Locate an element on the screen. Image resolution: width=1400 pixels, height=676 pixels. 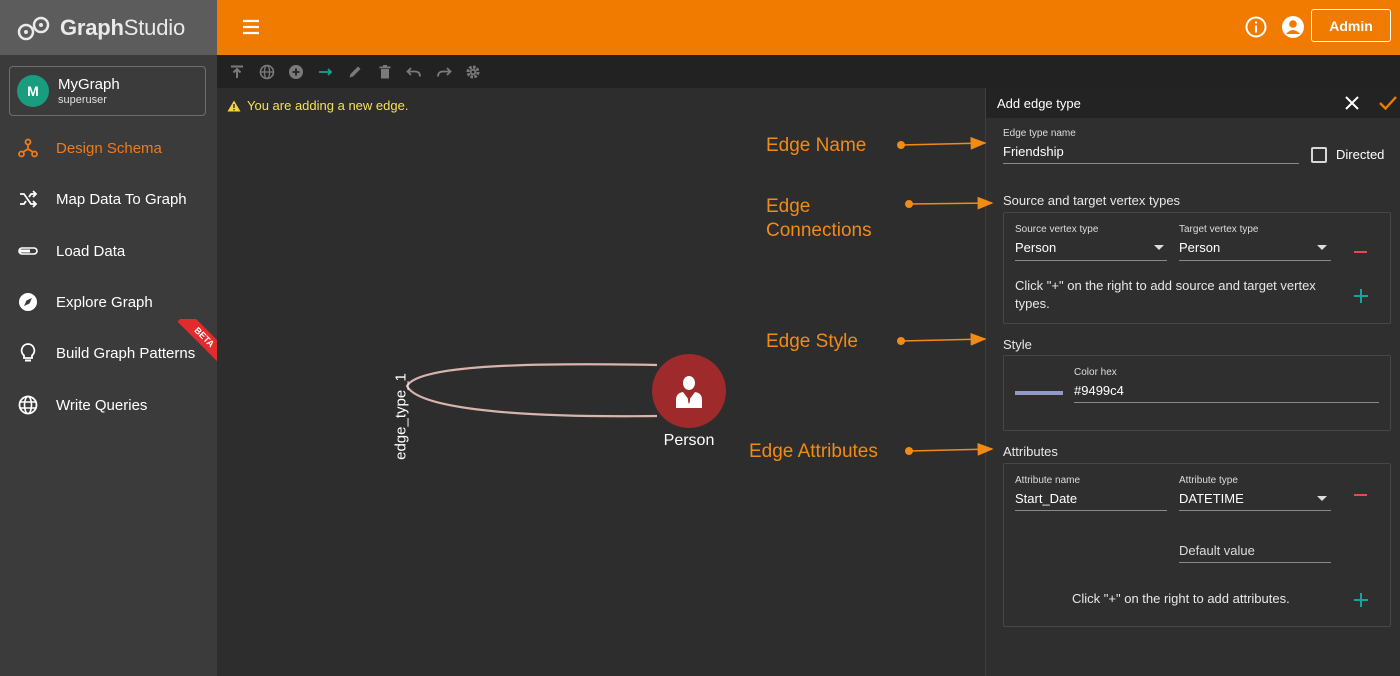
default-value-input: Default value is located at coordinates (1217, 550).